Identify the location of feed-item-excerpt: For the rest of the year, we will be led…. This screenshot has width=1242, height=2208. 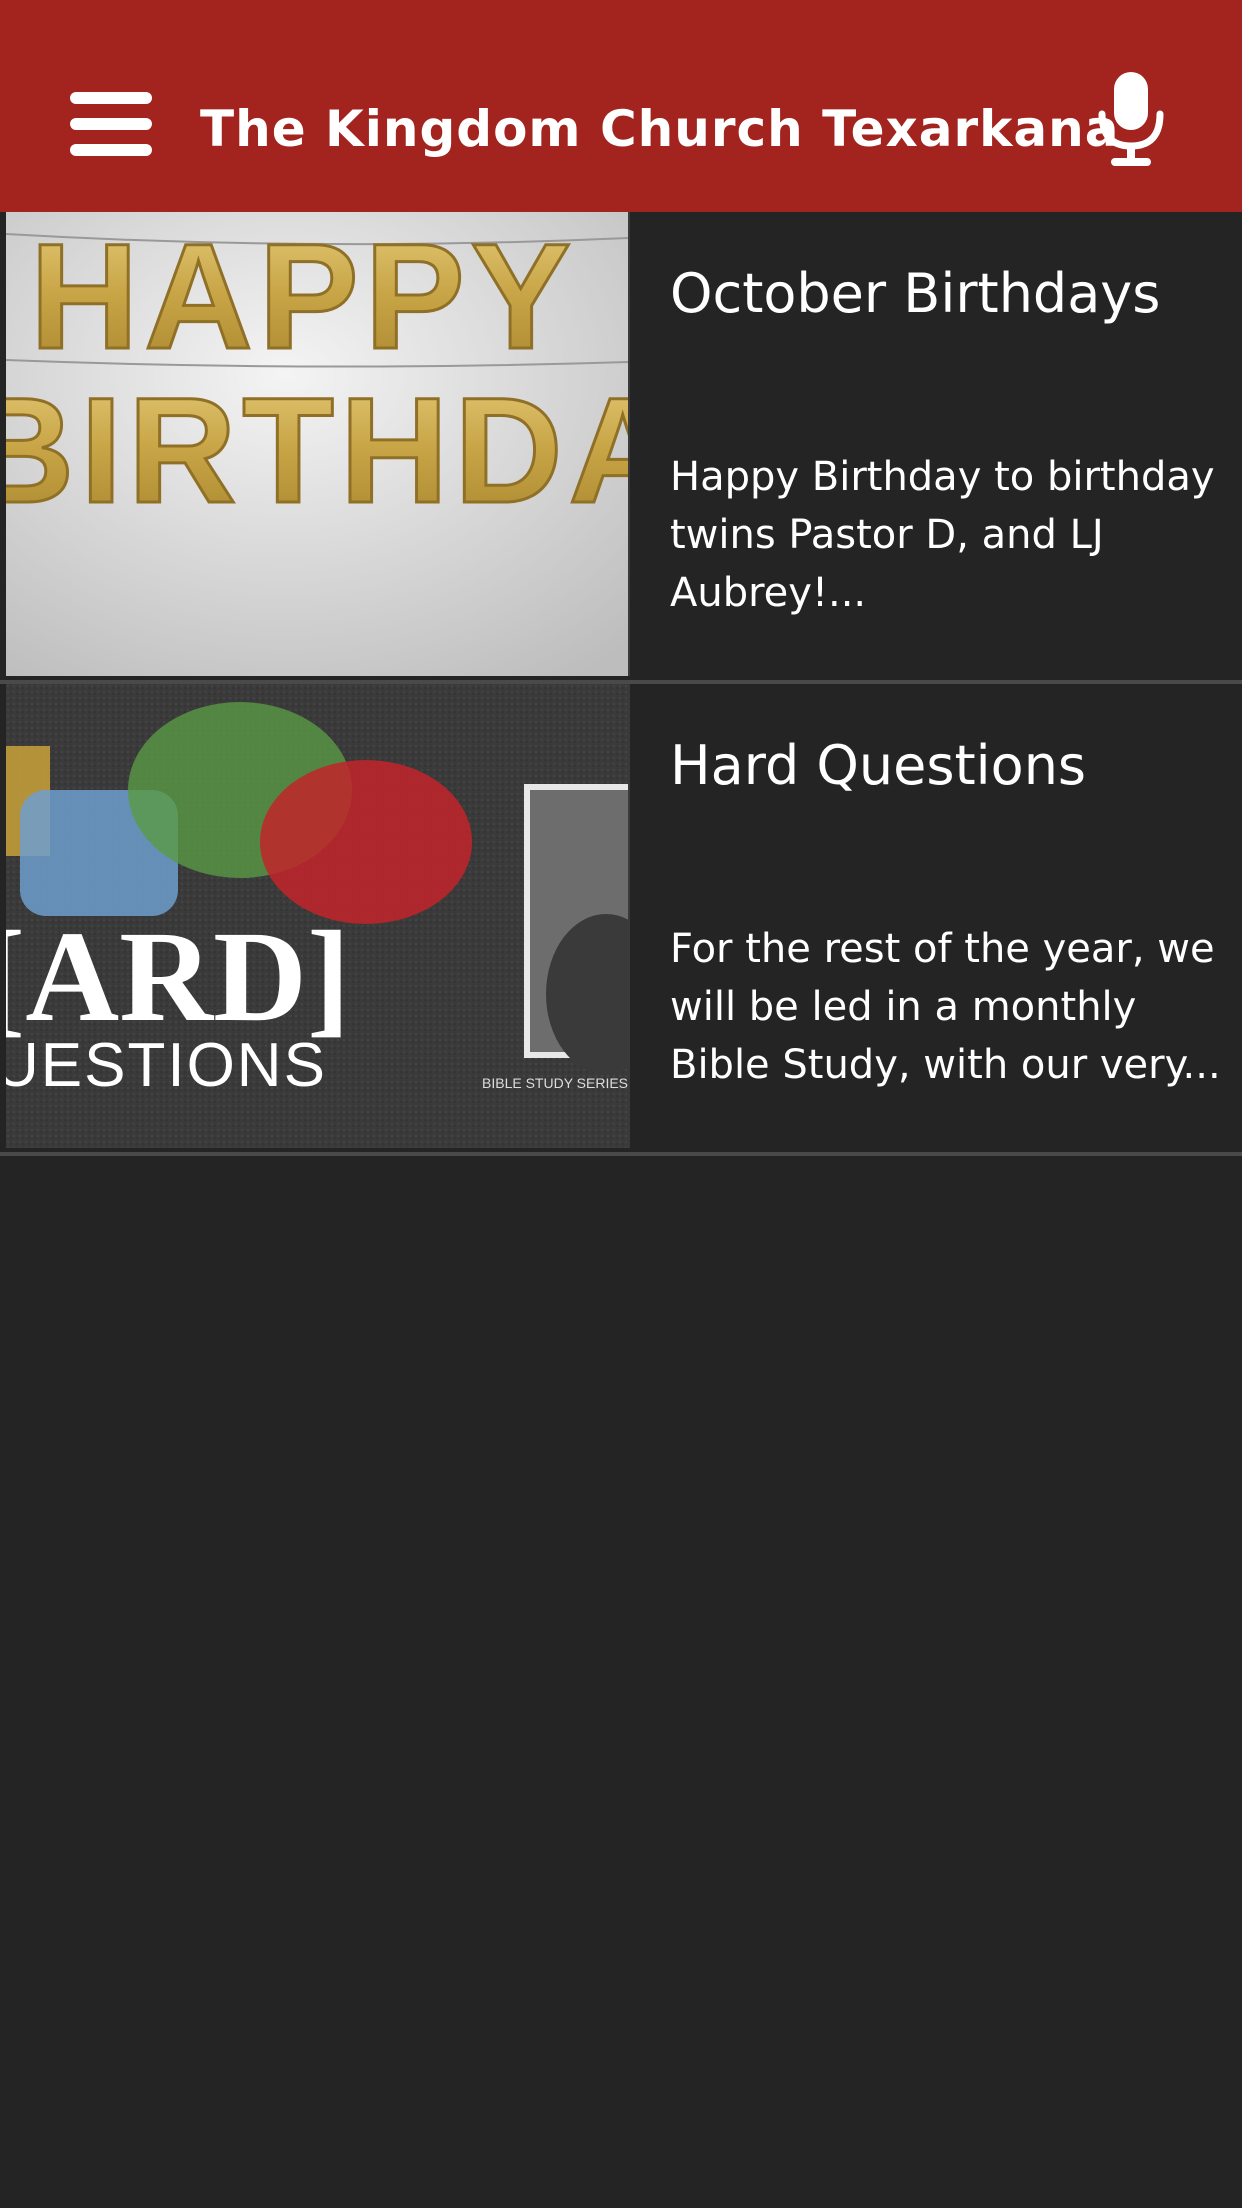
(945, 1007).